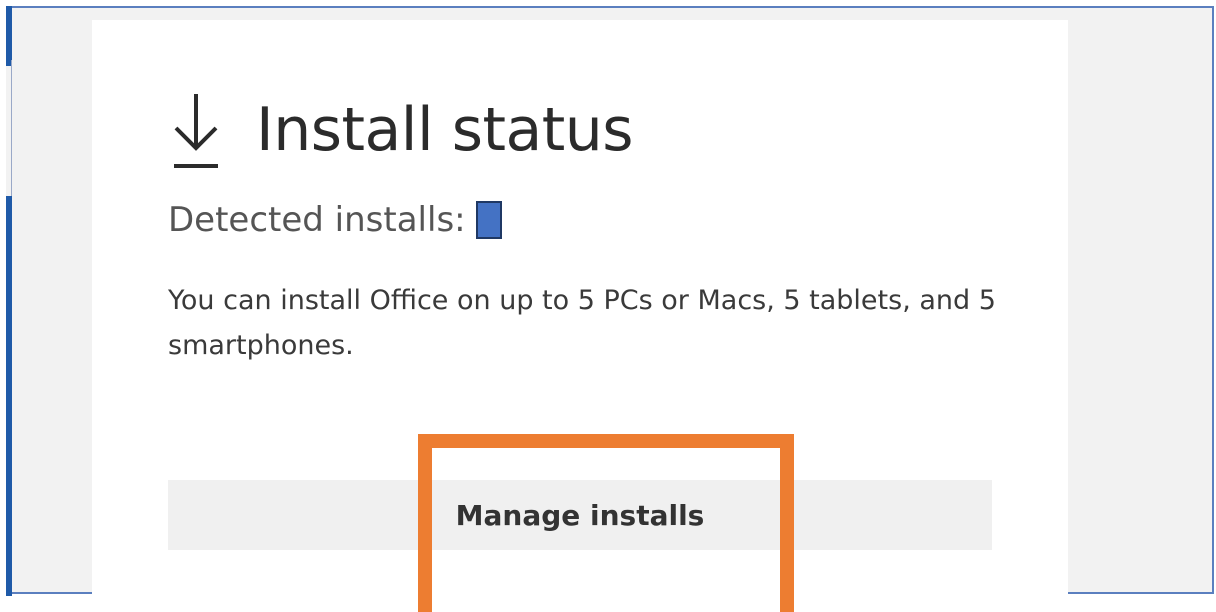 Image resolution: width=1216 pixels, height=612 pixels. What do you see at coordinates (9, 396) in the screenshot?
I see `left-accent-bar-bottom` at bounding box center [9, 396].